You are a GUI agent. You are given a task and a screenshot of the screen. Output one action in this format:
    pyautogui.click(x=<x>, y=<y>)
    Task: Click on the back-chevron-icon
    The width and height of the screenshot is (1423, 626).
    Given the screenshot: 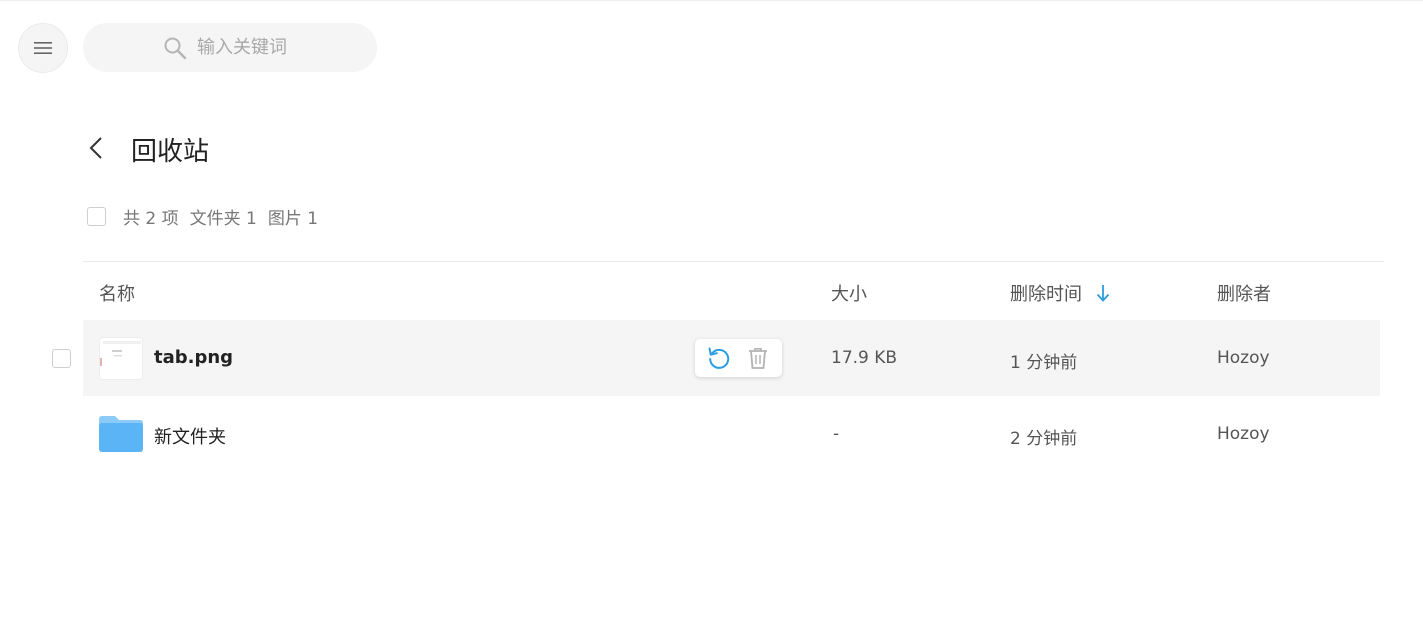 What is the action you would take?
    pyautogui.click(x=95, y=148)
    